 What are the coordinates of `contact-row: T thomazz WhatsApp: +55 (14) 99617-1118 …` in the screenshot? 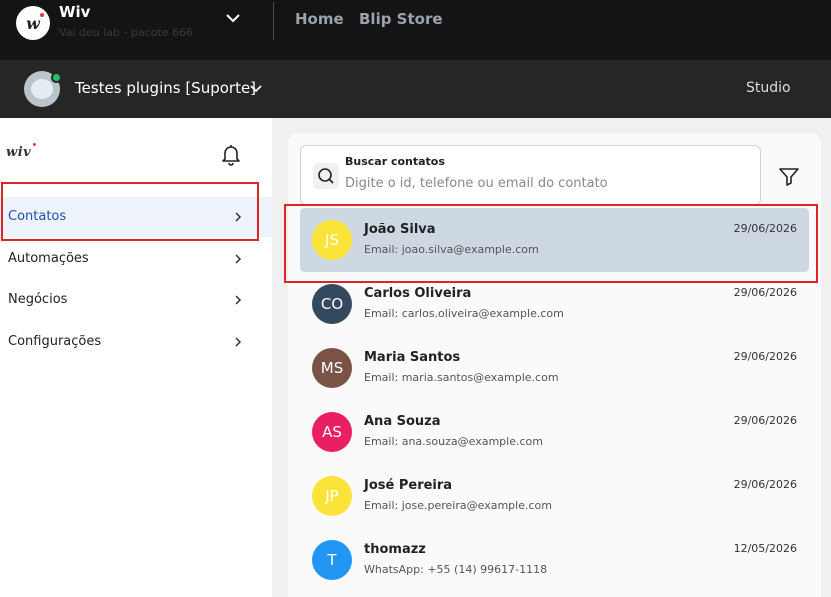 It's located at (554, 560).